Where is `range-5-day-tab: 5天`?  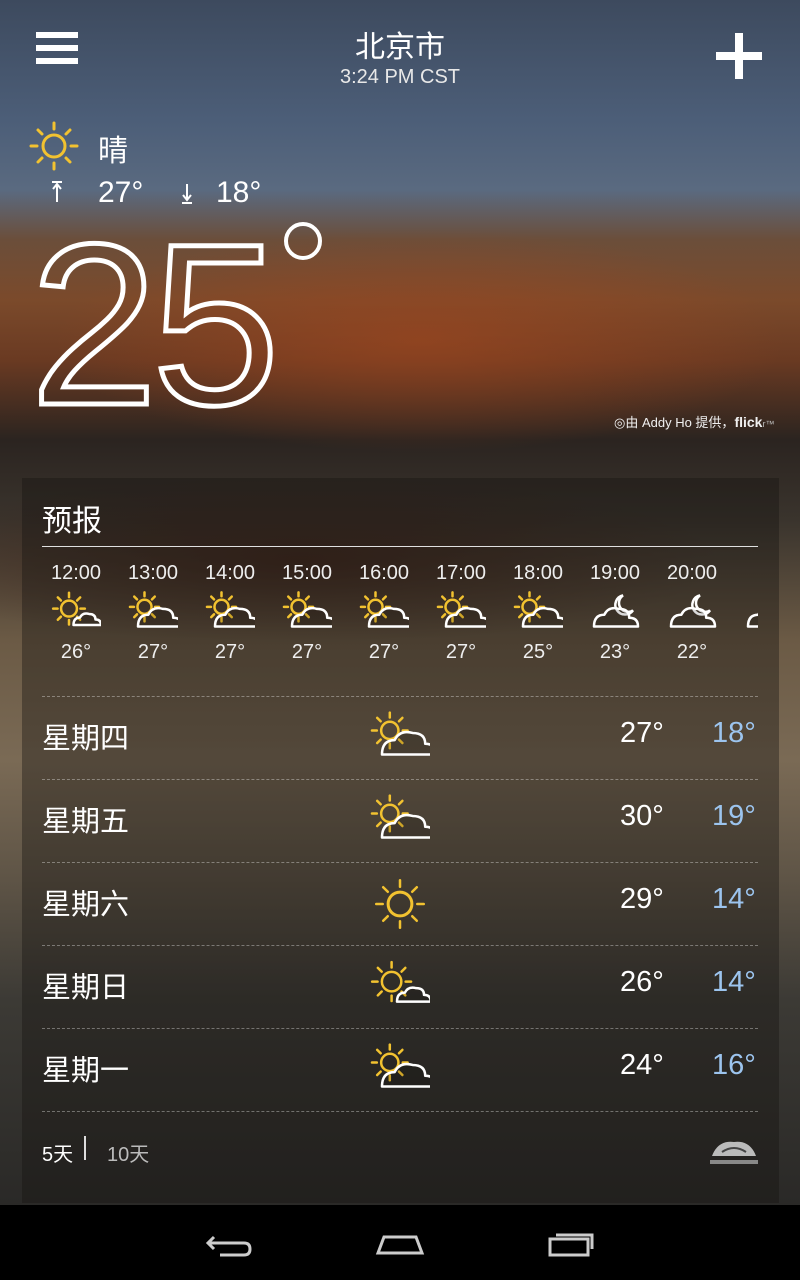 range-5-day-tab: 5天 is located at coordinates (57, 1152).